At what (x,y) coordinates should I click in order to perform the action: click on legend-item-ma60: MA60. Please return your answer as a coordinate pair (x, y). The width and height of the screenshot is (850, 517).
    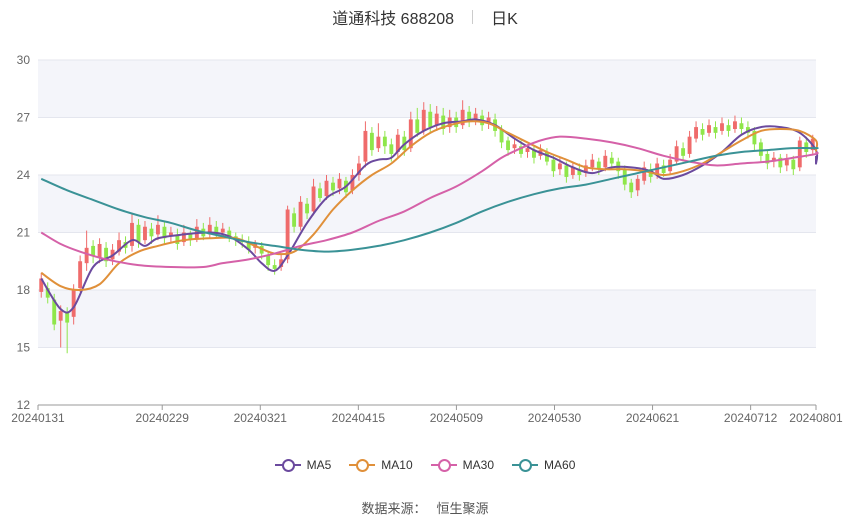
    Looking at the image, I should click on (543, 465).